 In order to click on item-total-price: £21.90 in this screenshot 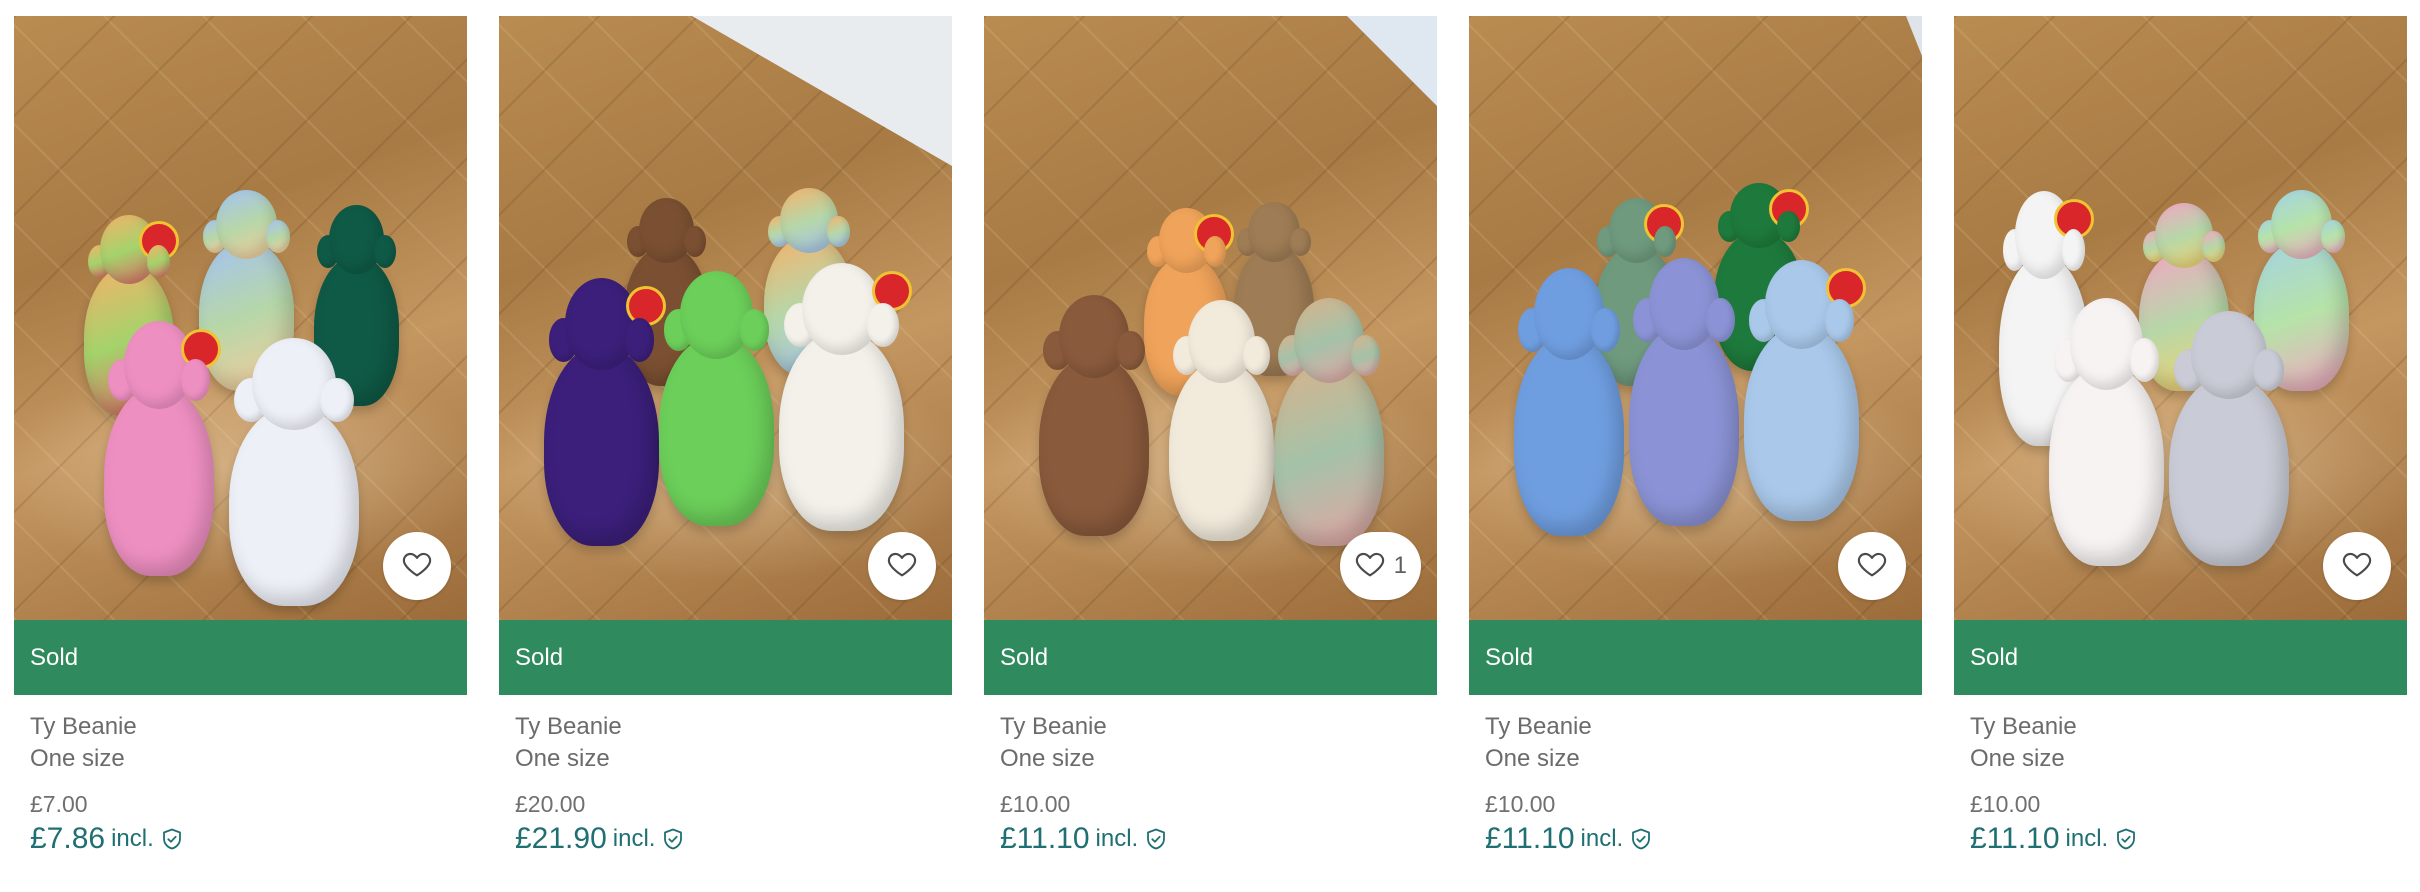, I will do `click(561, 838)`.